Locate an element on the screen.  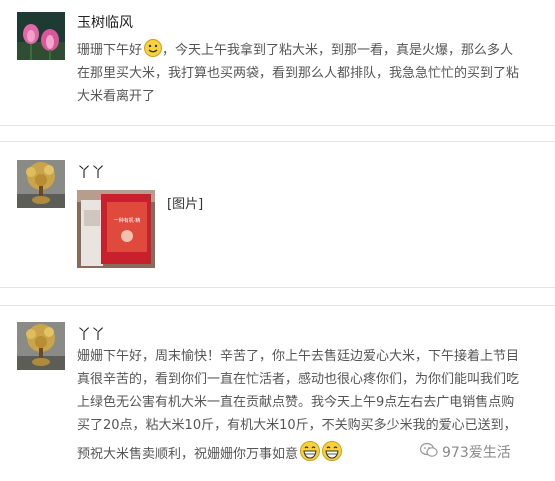
package-label: 一种有机·精 is located at coordinates (127, 220).